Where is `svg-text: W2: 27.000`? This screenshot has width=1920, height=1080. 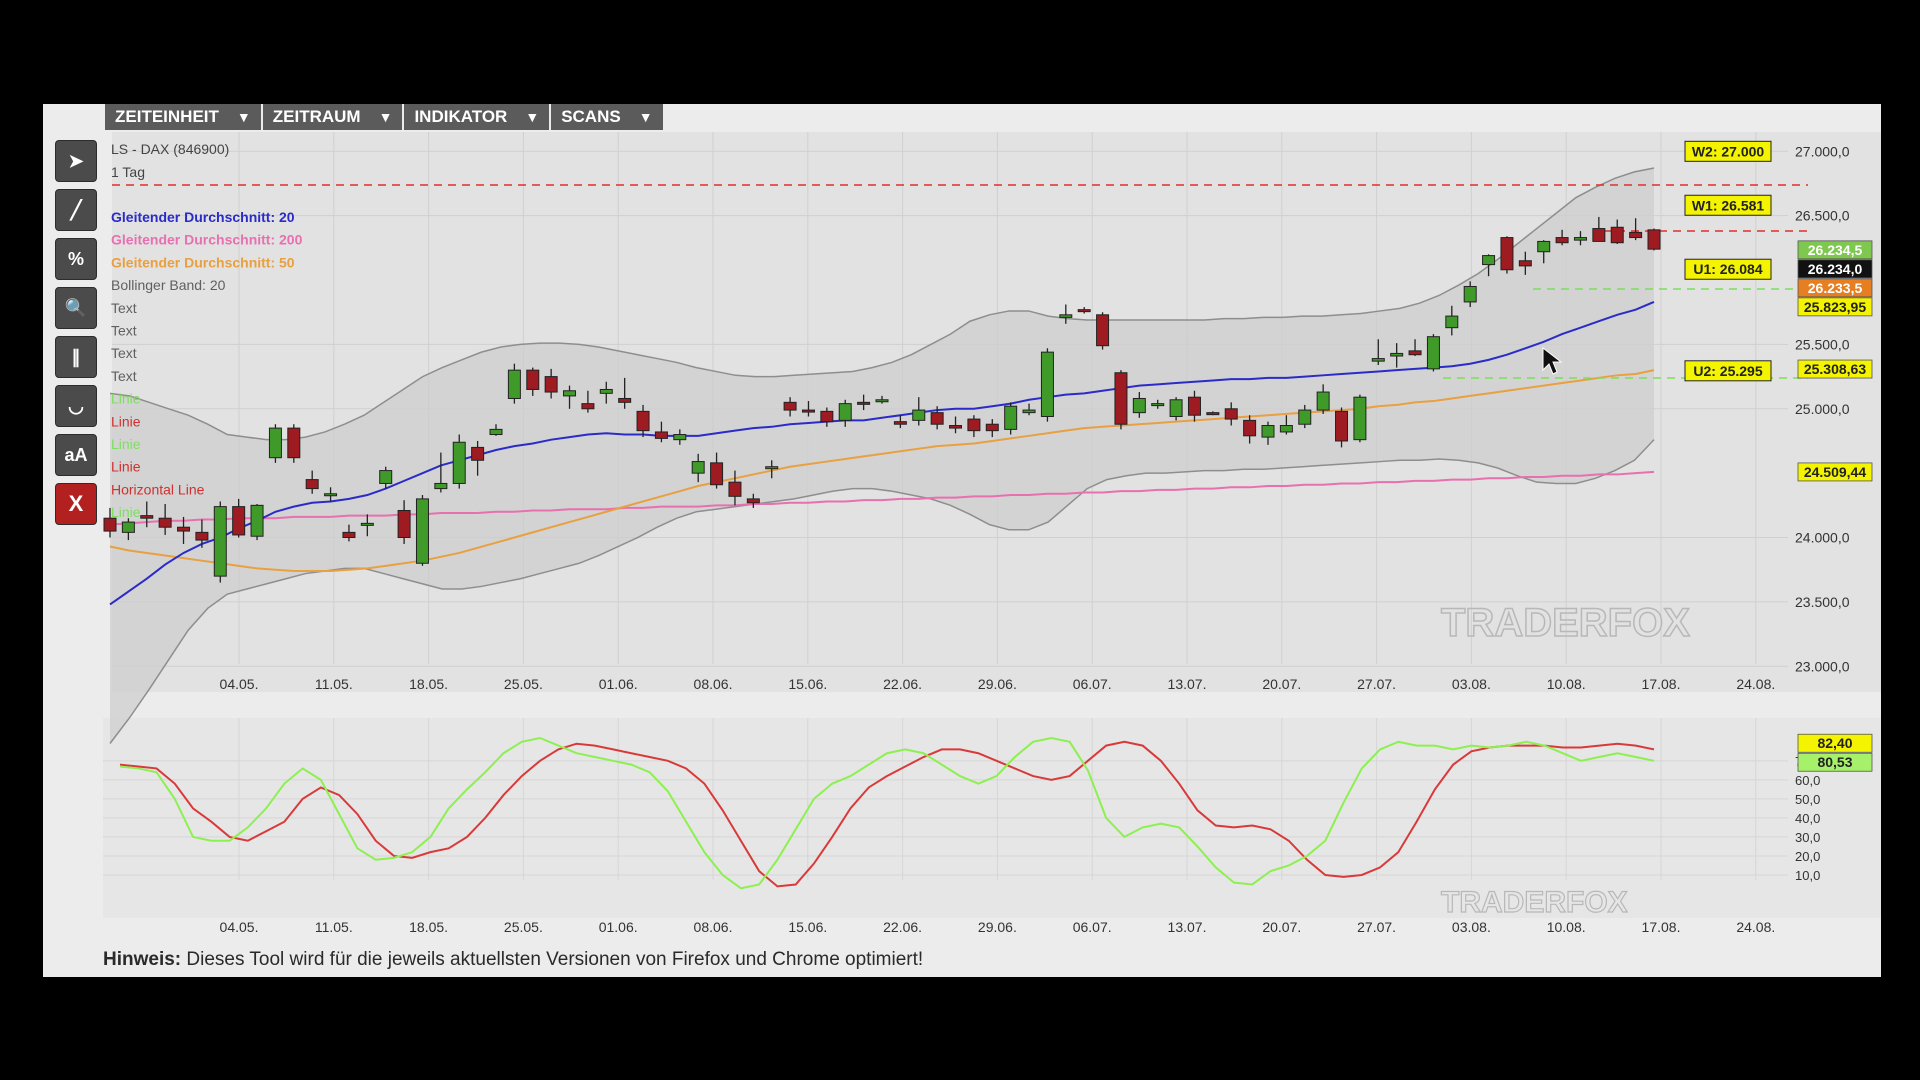
svg-text: W2: 27.000 is located at coordinates (1728, 151).